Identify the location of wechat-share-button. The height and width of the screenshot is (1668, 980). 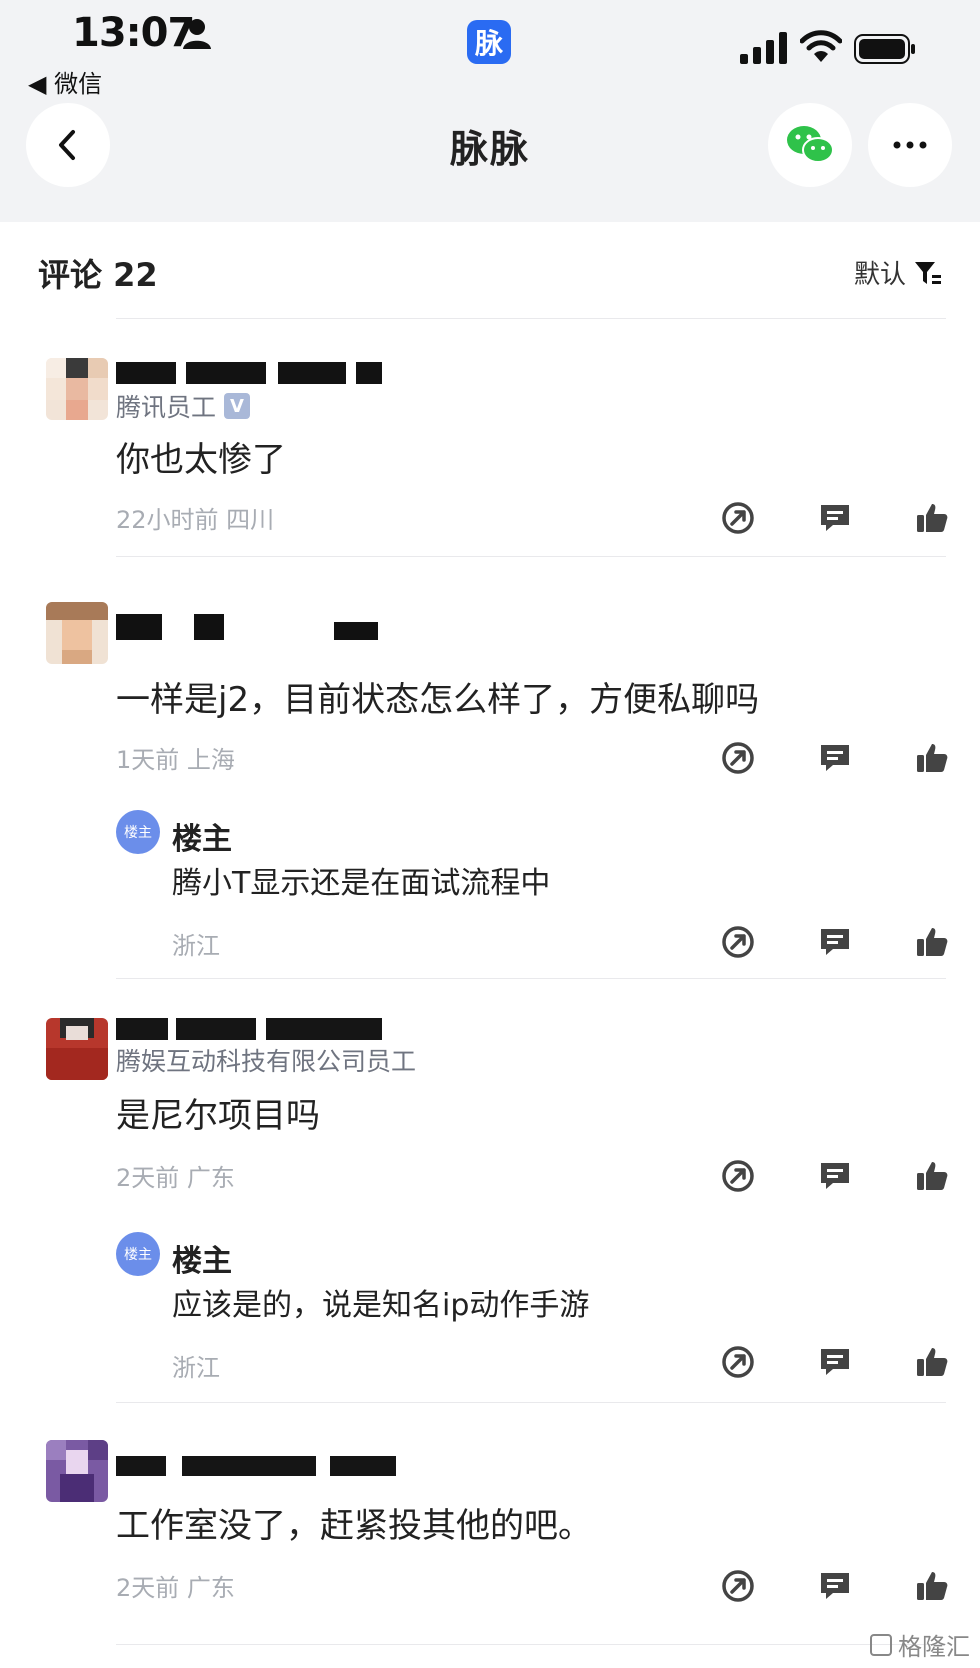
(810, 145).